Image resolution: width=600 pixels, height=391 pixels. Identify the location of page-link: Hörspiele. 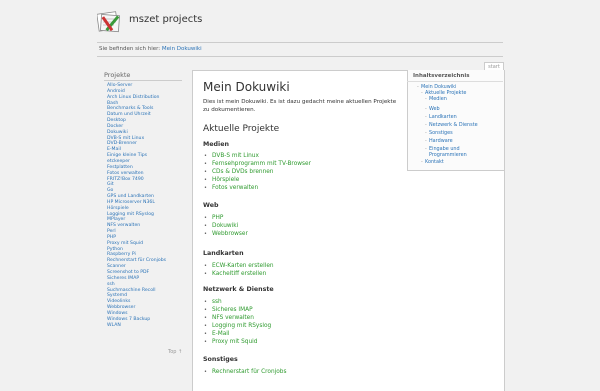
(261, 180).